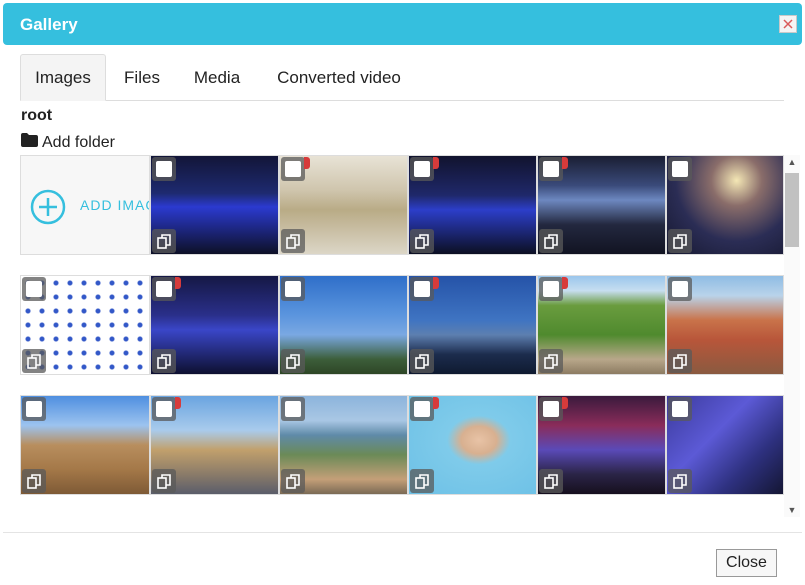  Describe the element at coordinates (36, 116) in the screenshot. I see `breadcrumb-root: root` at that location.